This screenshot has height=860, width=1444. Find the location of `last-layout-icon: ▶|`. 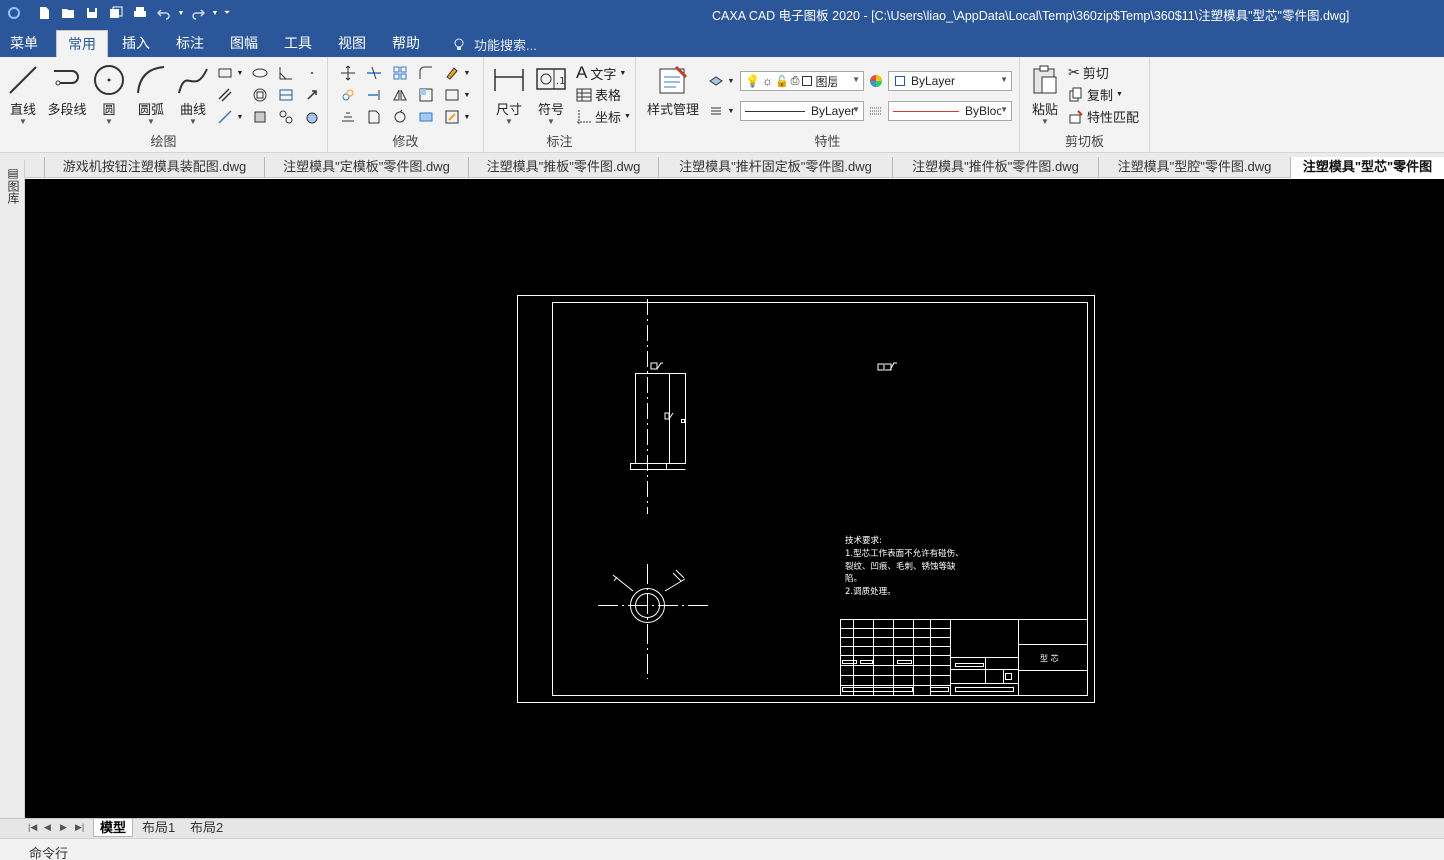

last-layout-icon: ▶| is located at coordinates (79, 827).